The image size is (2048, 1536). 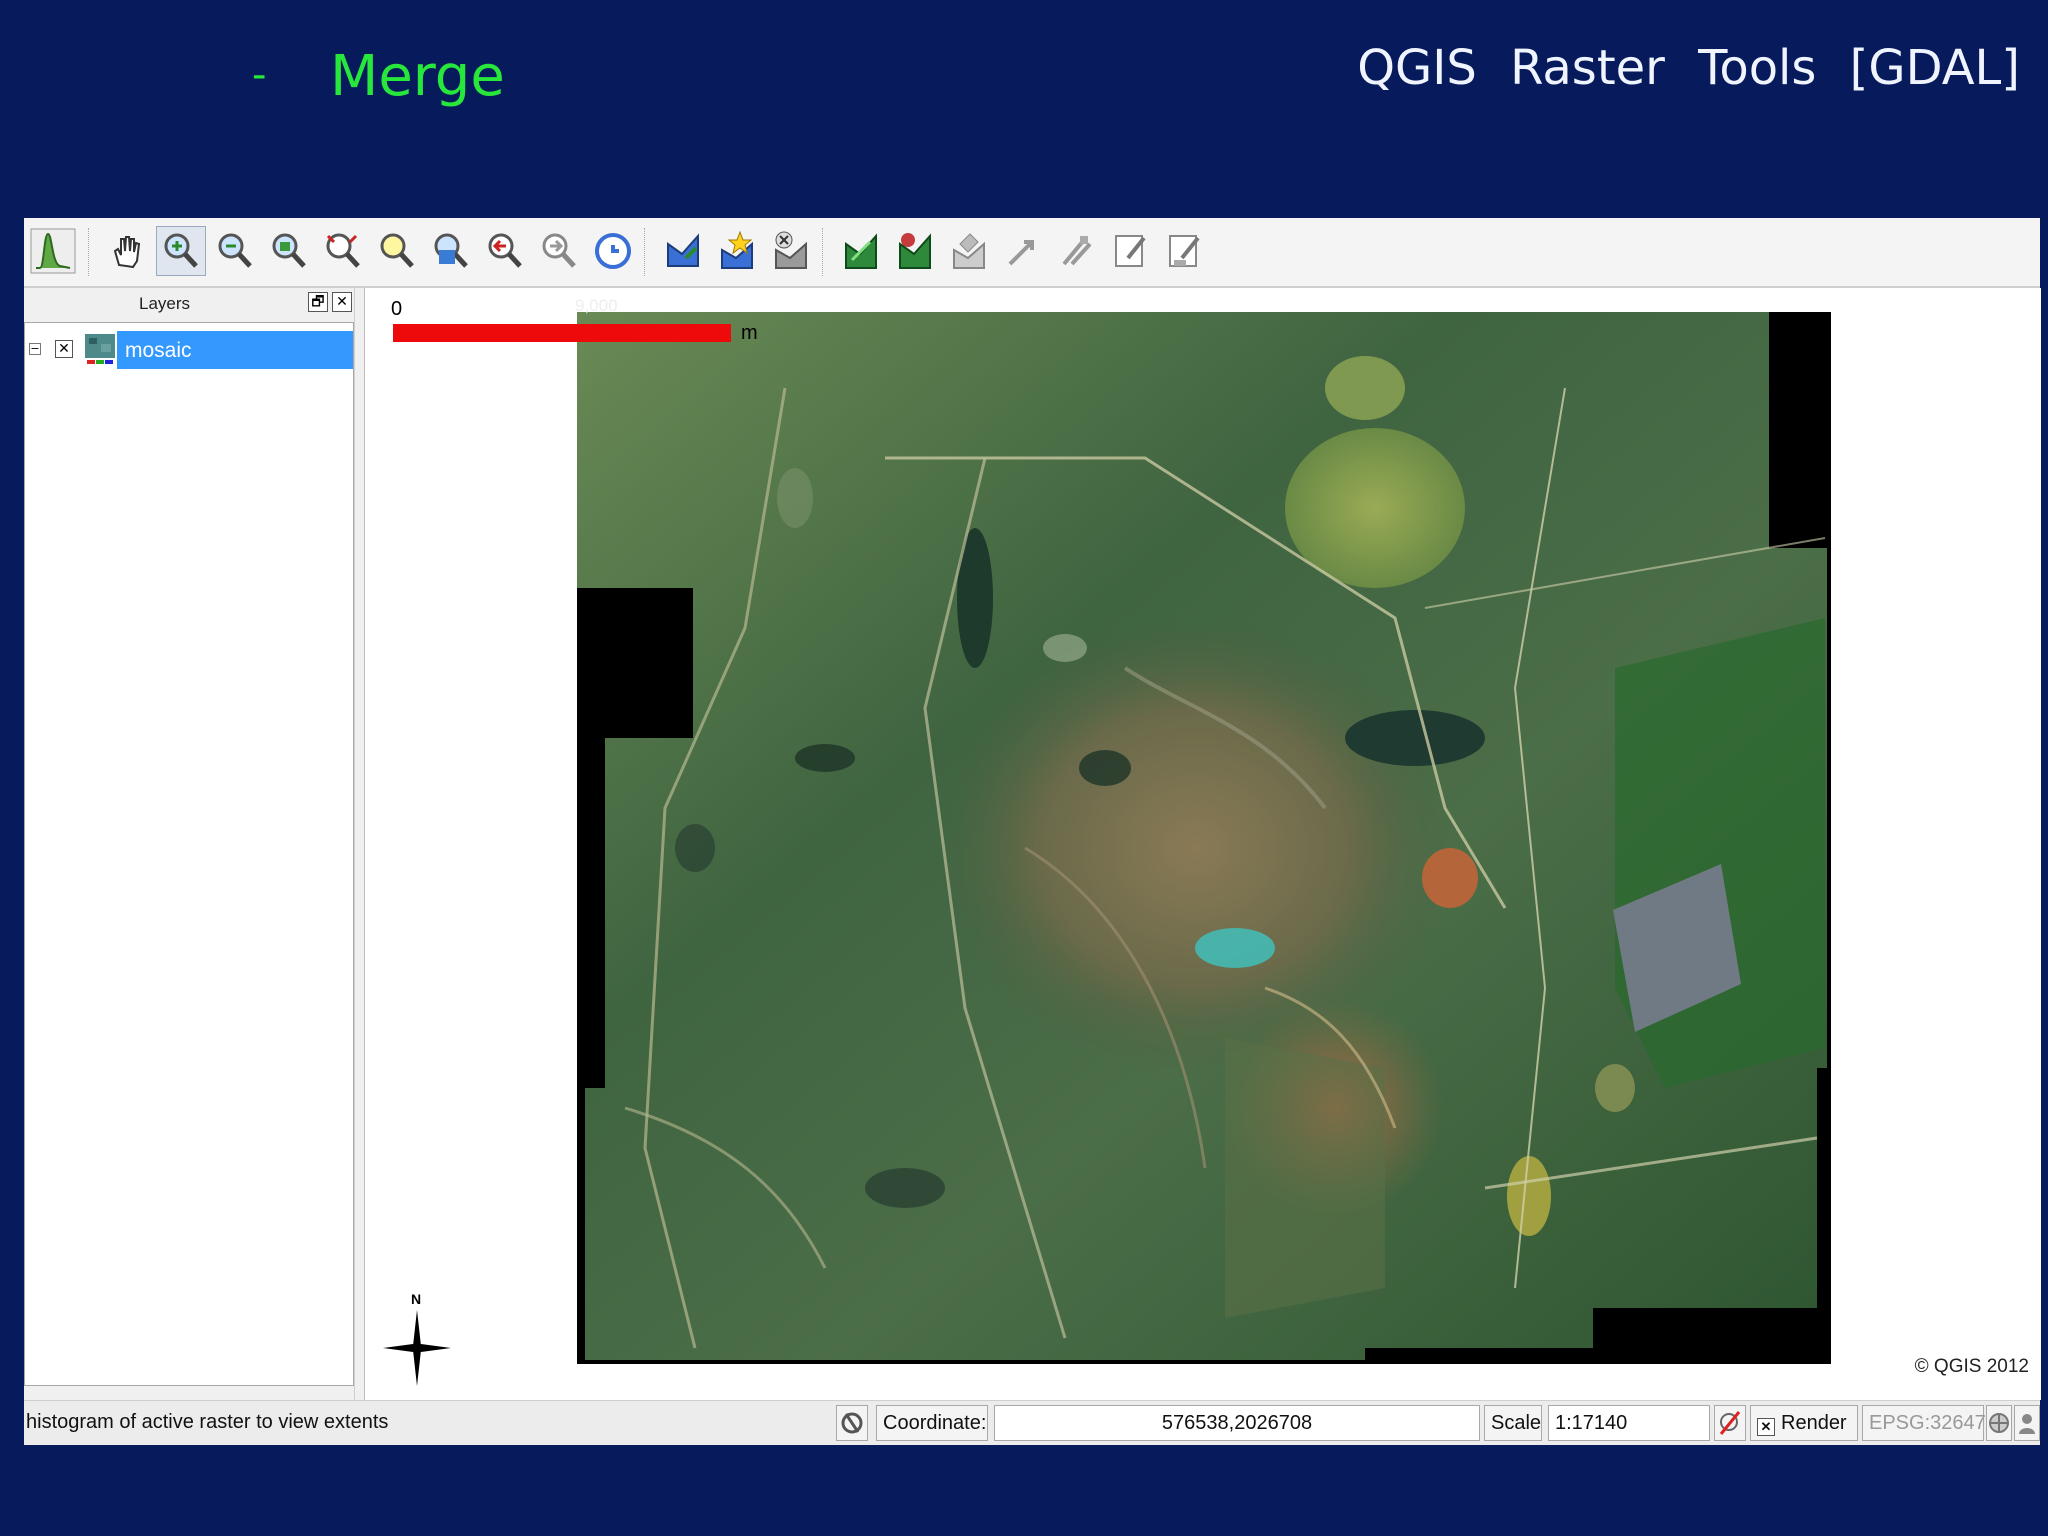 What do you see at coordinates (791, 251) in the screenshot?
I see `remove-layer-icon` at bounding box center [791, 251].